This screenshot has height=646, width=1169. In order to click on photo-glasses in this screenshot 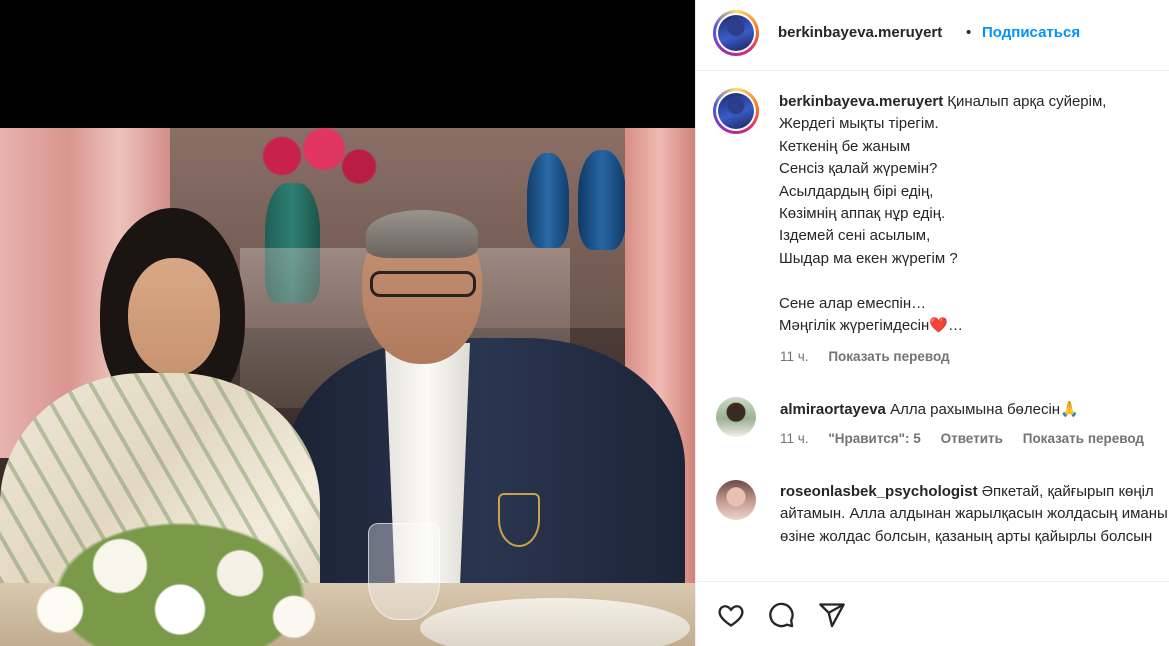, I will do `click(423, 284)`.